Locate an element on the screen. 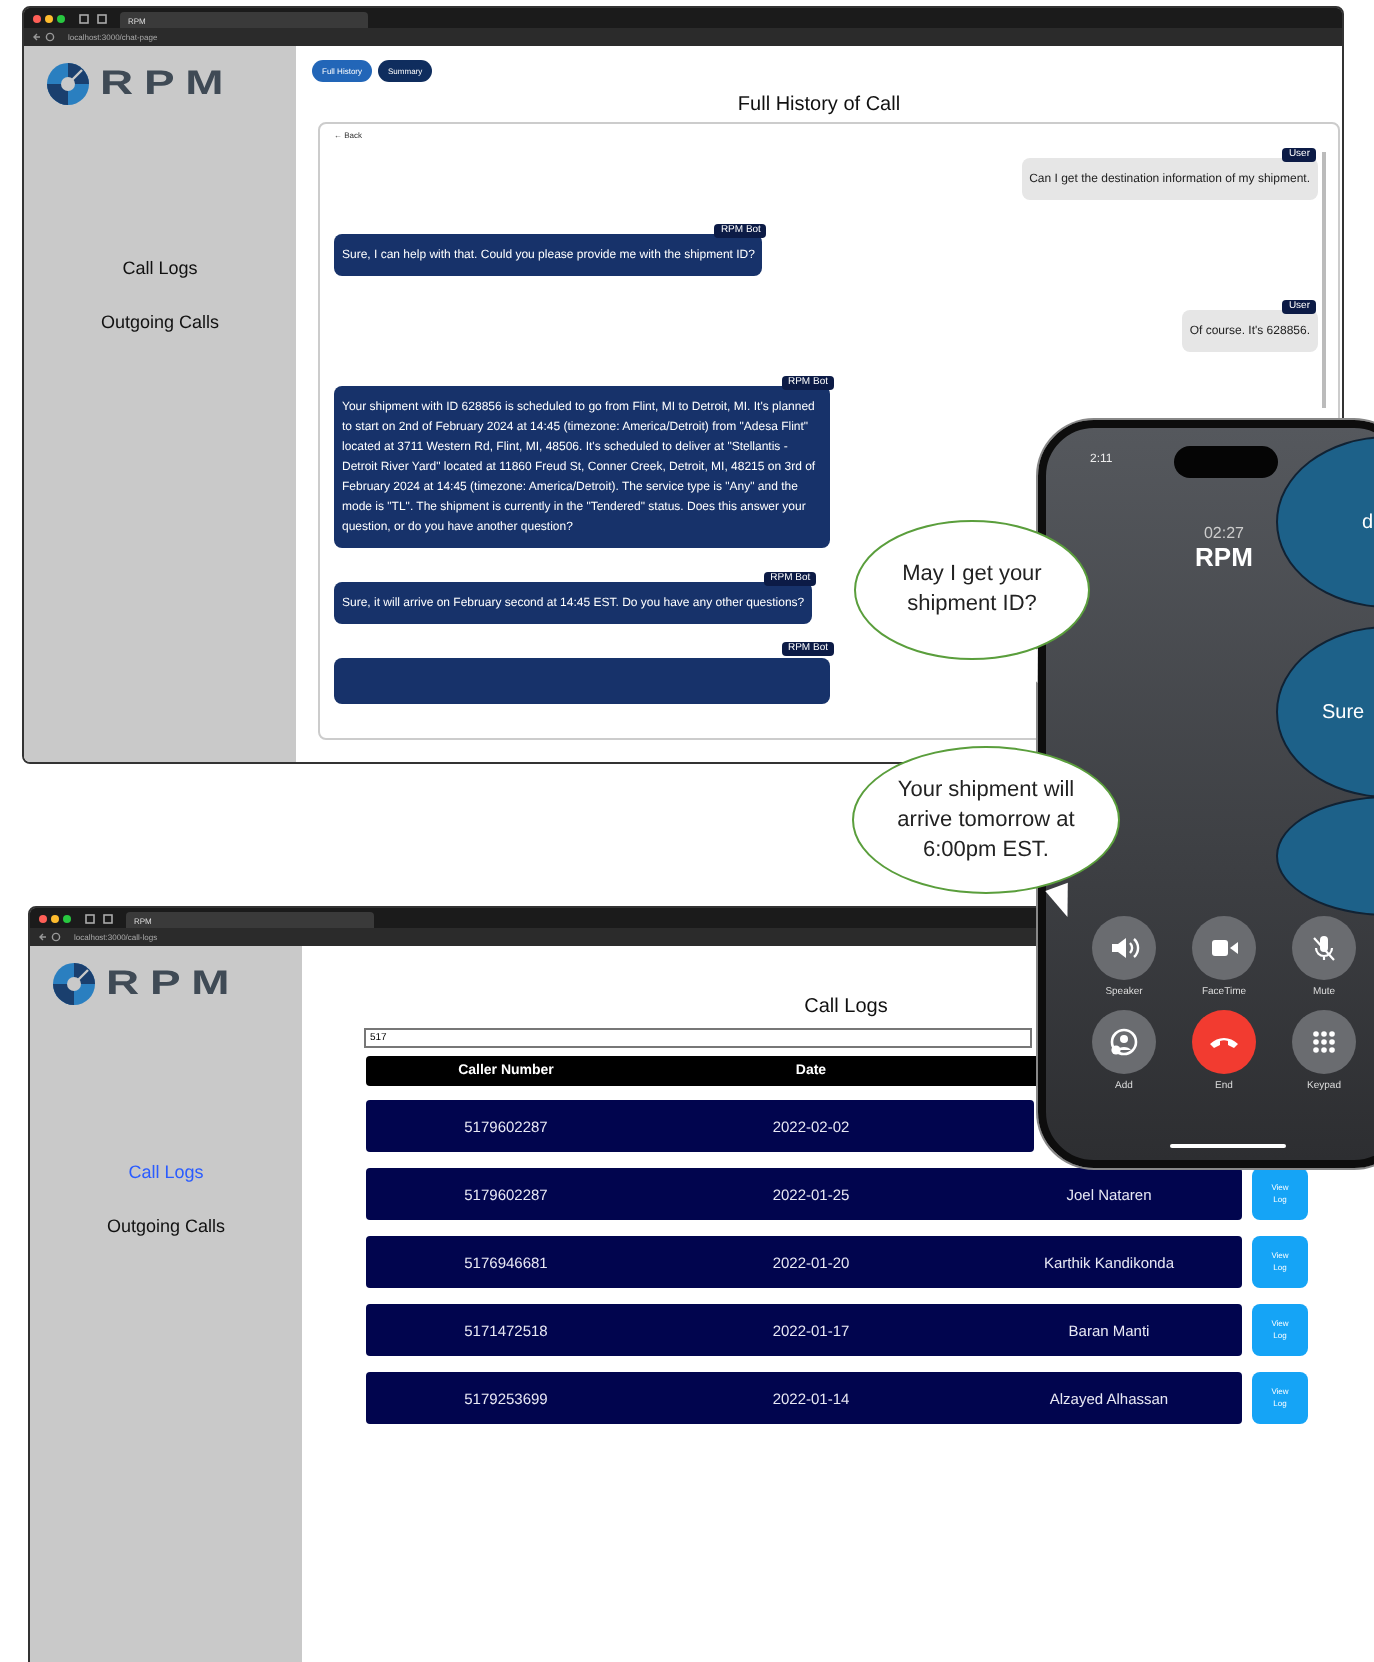  sidebar-item: Call Logs is located at coordinates (160, 268).